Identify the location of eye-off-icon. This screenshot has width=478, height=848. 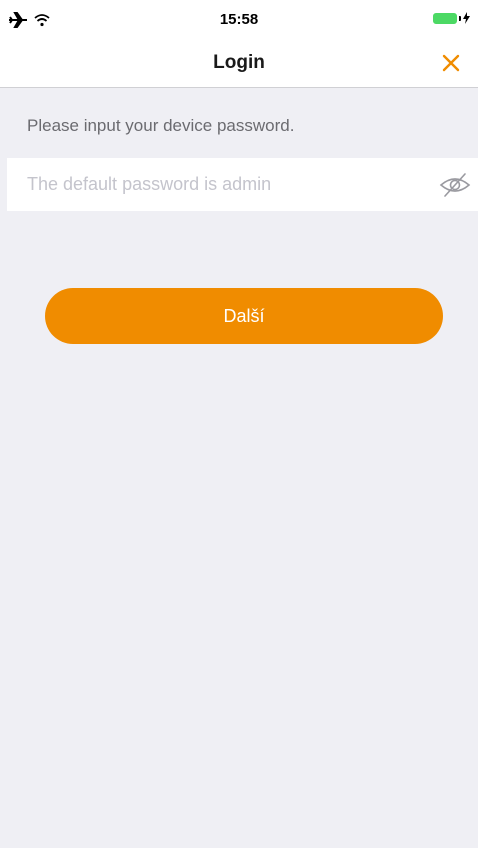
(455, 185).